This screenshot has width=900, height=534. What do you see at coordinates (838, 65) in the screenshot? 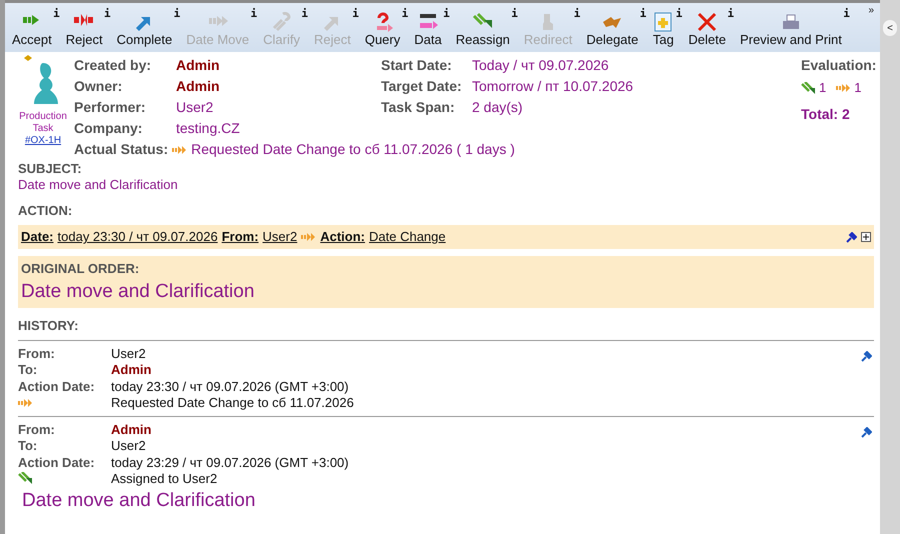
I see `evaluation-title: Evaluation:` at bounding box center [838, 65].